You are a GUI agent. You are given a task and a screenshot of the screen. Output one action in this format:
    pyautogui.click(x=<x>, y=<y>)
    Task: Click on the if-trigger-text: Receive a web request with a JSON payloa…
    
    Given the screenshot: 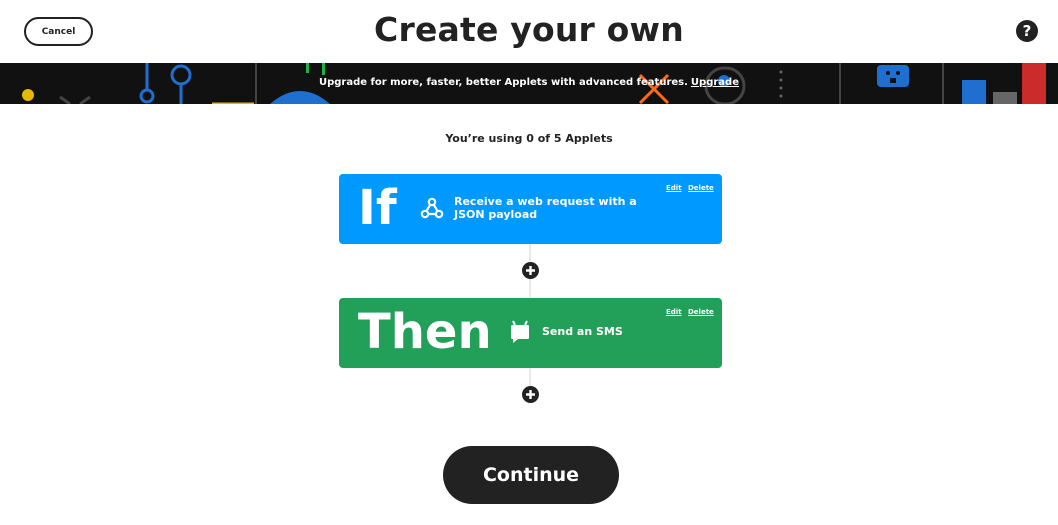 What is the action you would take?
    pyautogui.click(x=545, y=208)
    